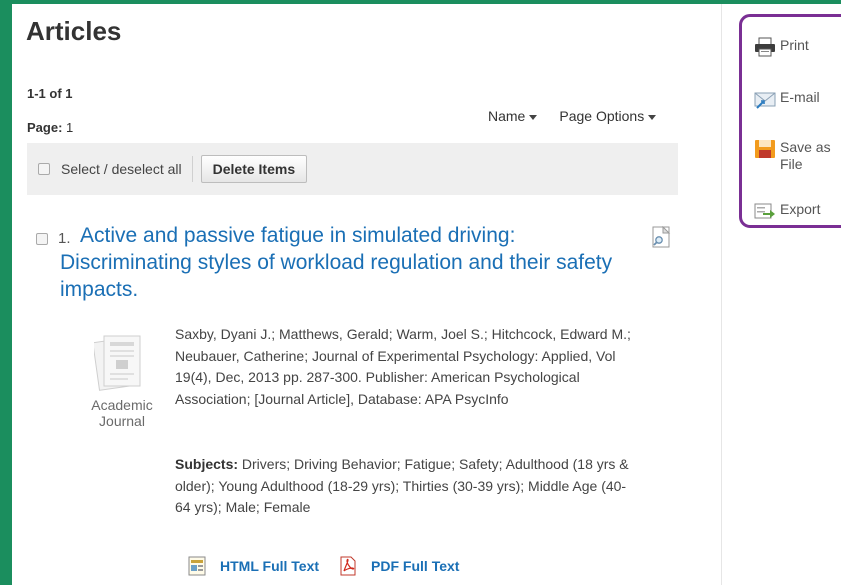  Describe the element at coordinates (122, 405) in the screenshot. I see `document-type-label-line1: Academic` at that location.